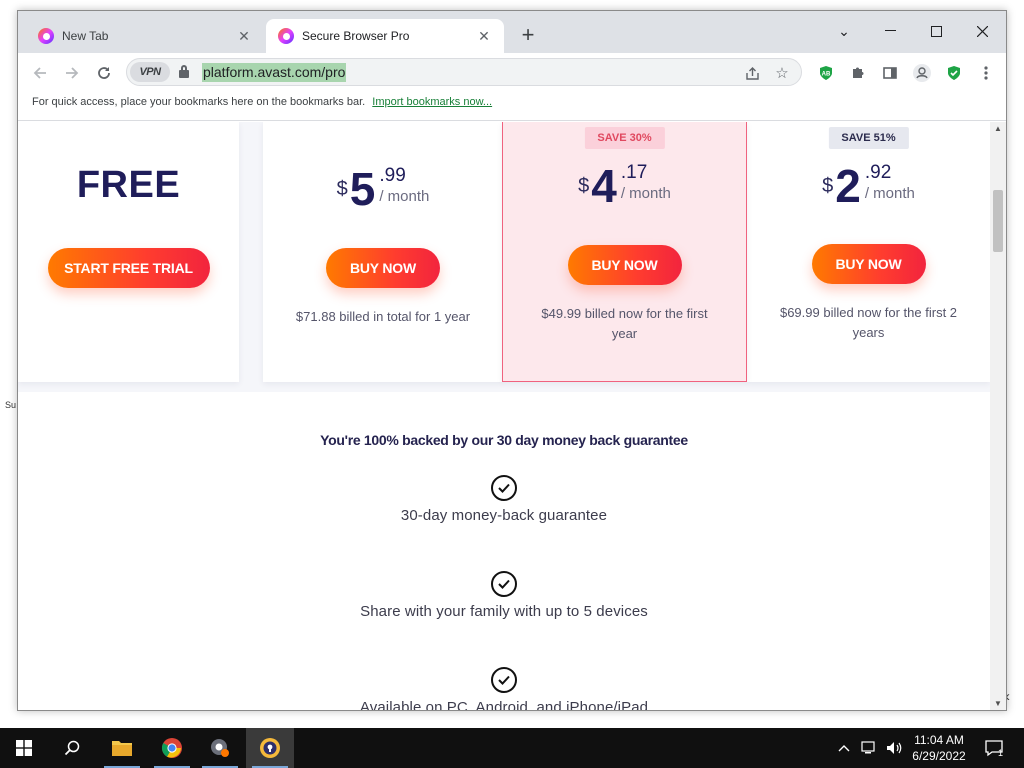  Describe the element at coordinates (994, 748) in the screenshot. I see `notification-center-icon: 1` at that location.